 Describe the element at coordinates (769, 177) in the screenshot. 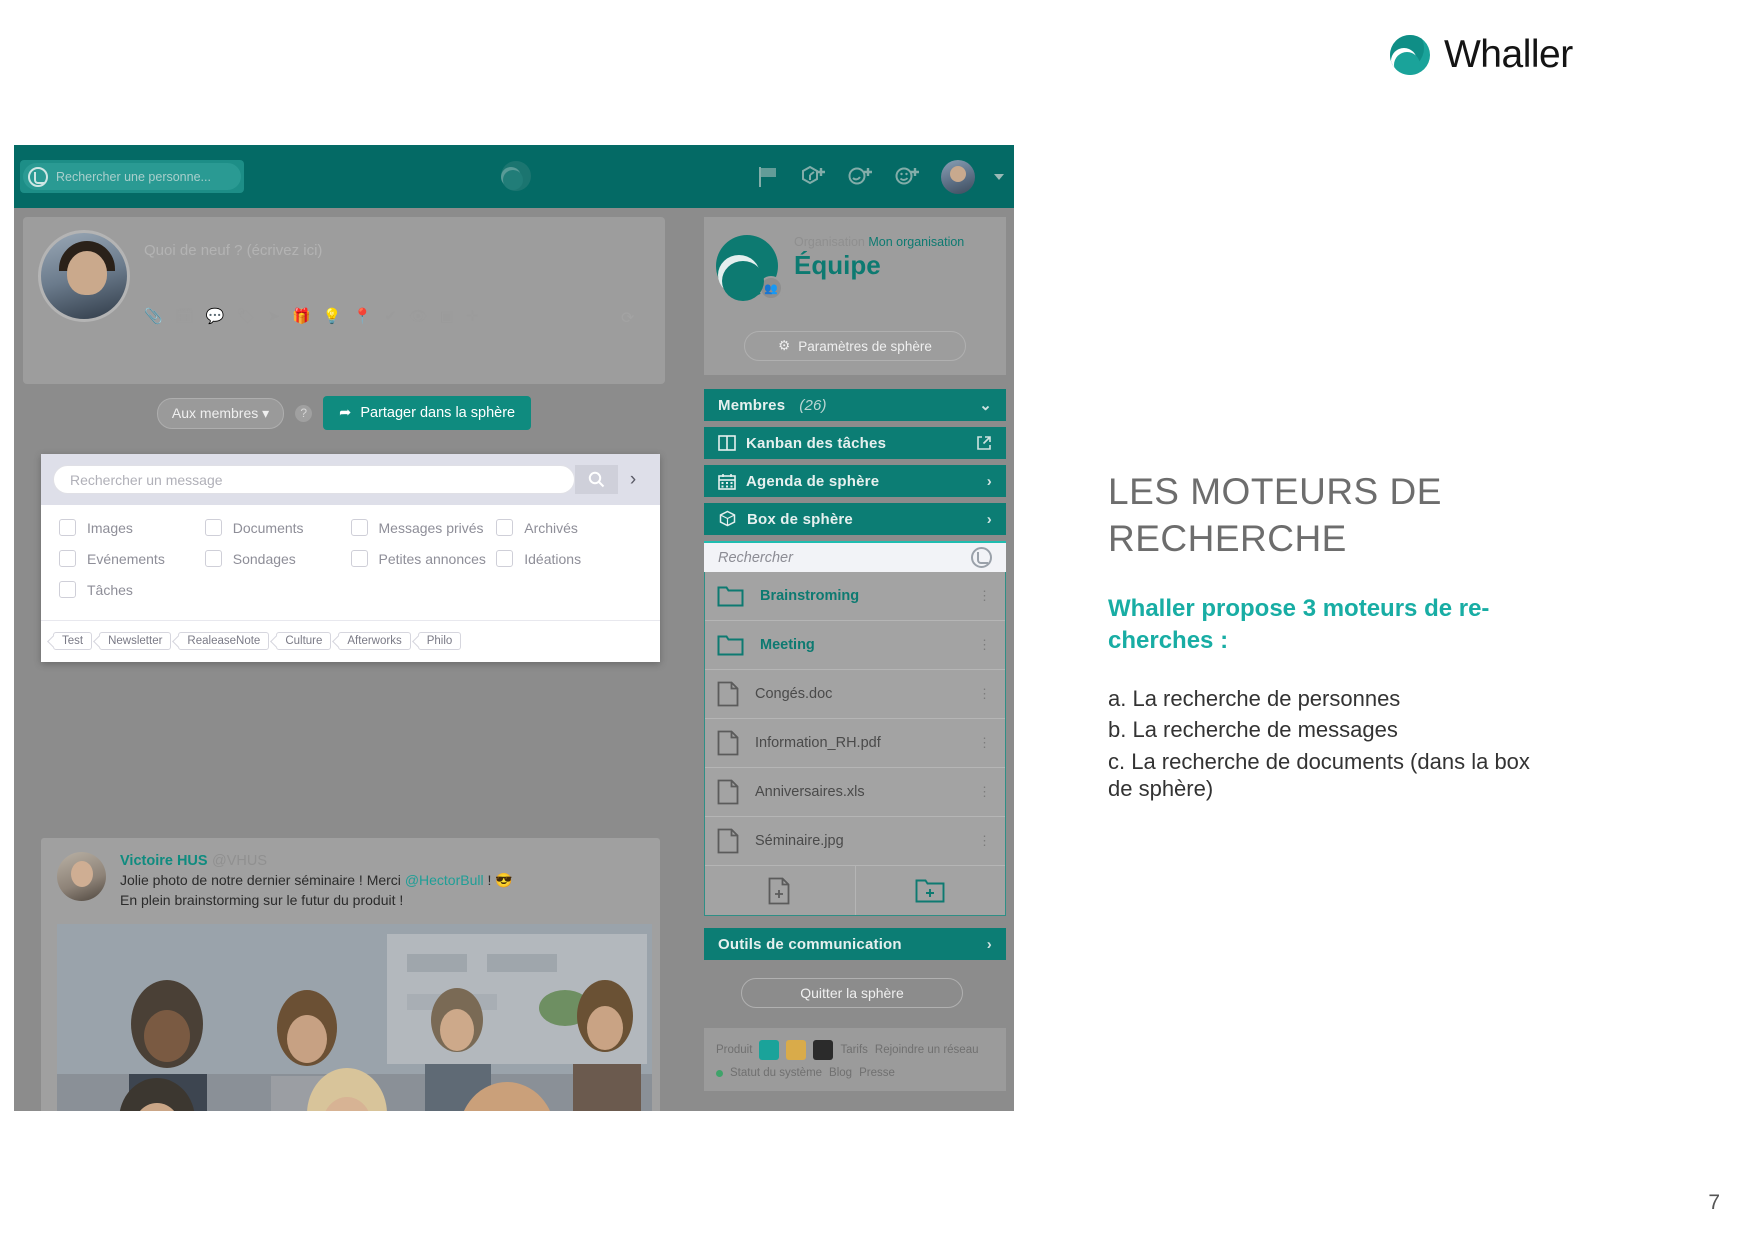

I see `flag-icon` at that location.